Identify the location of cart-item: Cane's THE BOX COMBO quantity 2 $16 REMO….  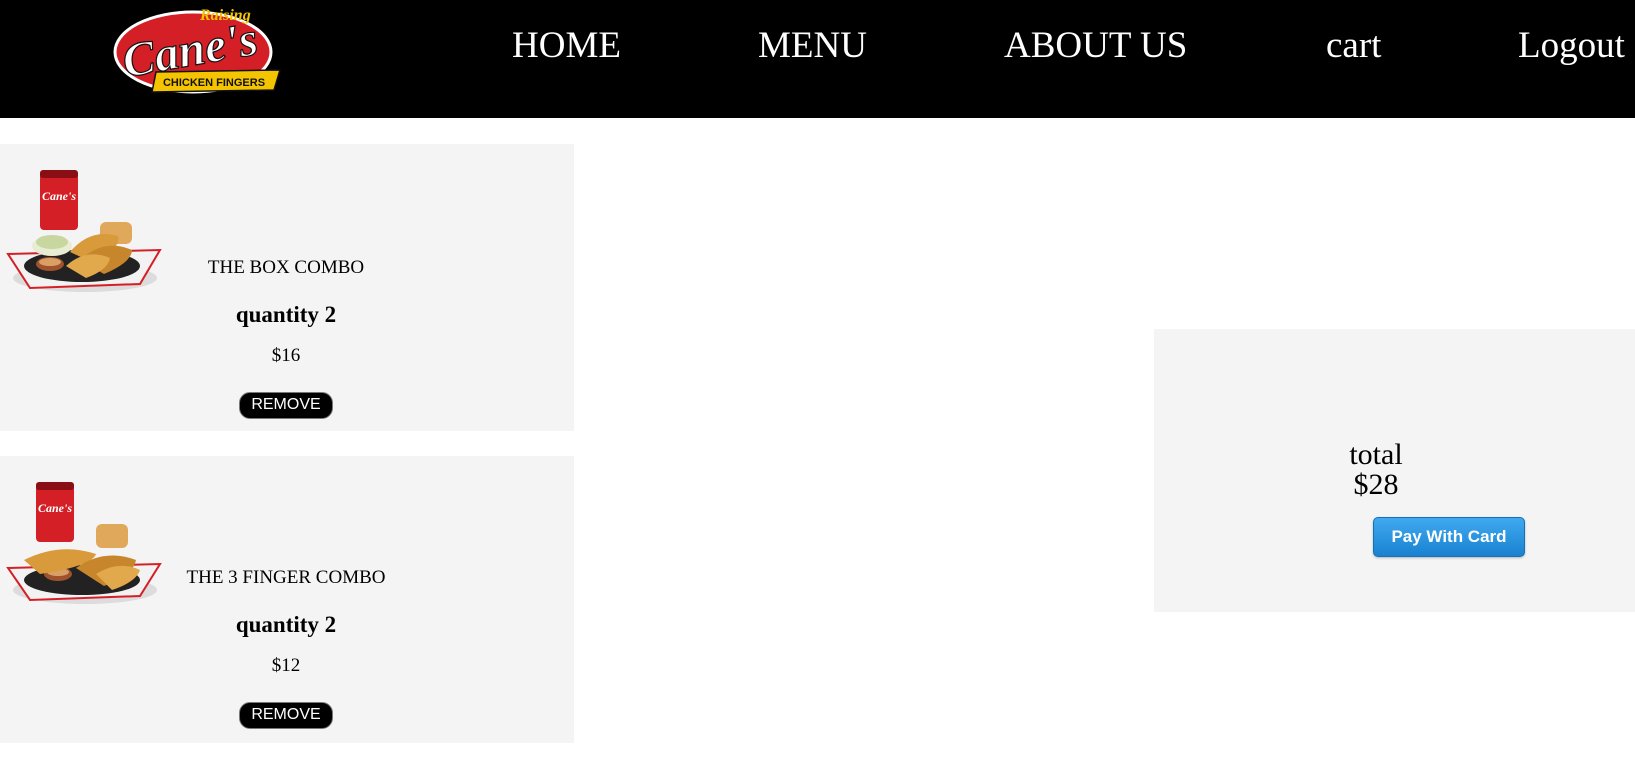
(287, 287).